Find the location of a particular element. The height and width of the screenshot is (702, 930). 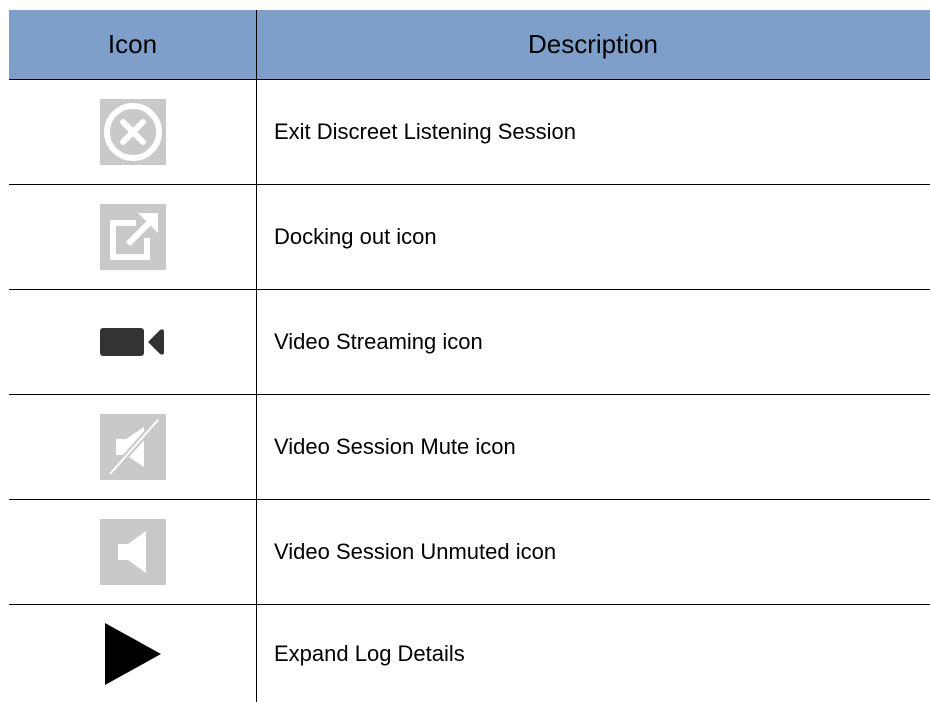

table-row: Exit Discreet Listening Session is located at coordinates (469, 132).